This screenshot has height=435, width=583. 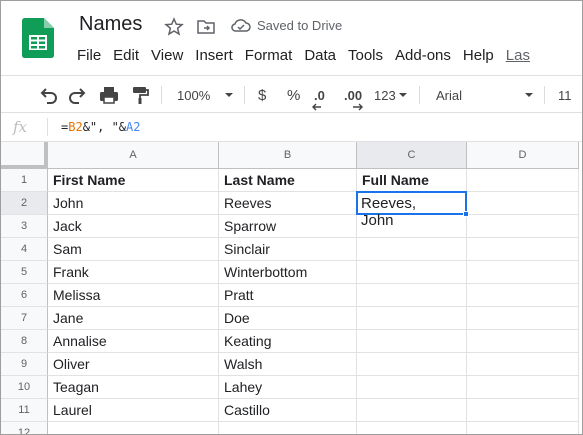 What do you see at coordinates (412, 249) in the screenshot?
I see `cell-c4` at bounding box center [412, 249].